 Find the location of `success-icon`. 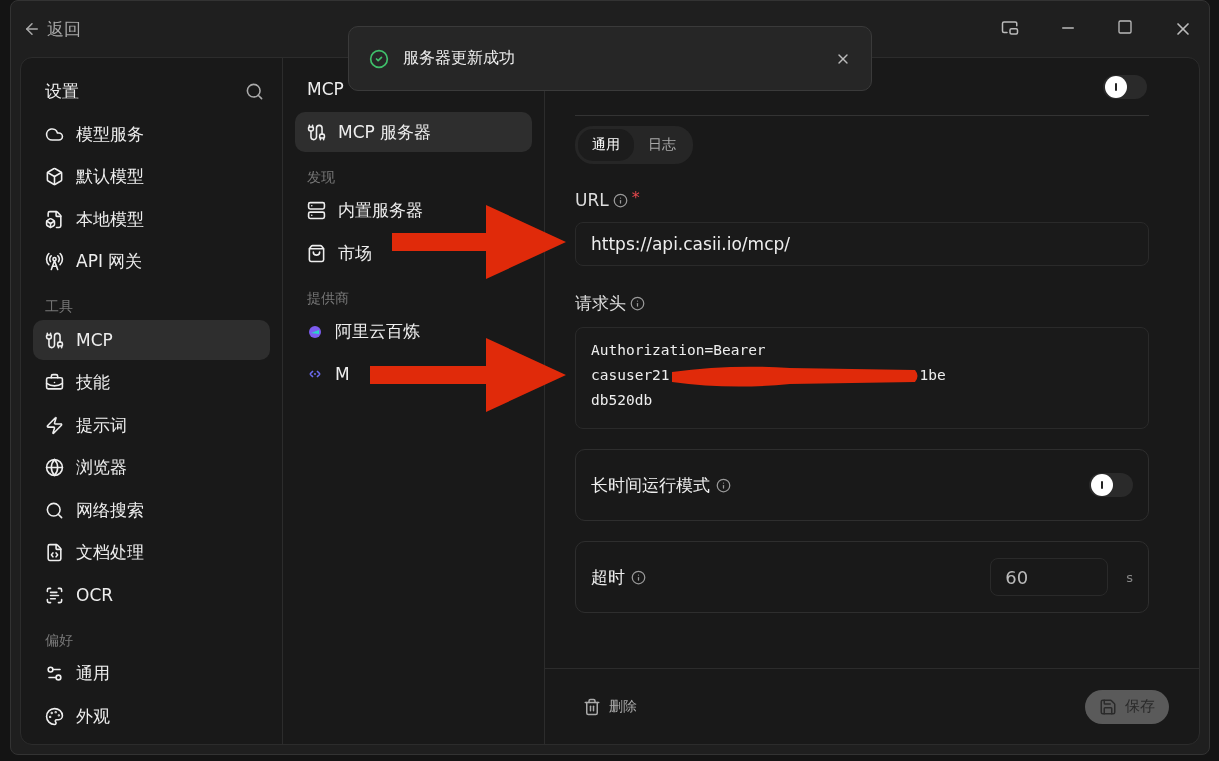

success-icon is located at coordinates (379, 58).